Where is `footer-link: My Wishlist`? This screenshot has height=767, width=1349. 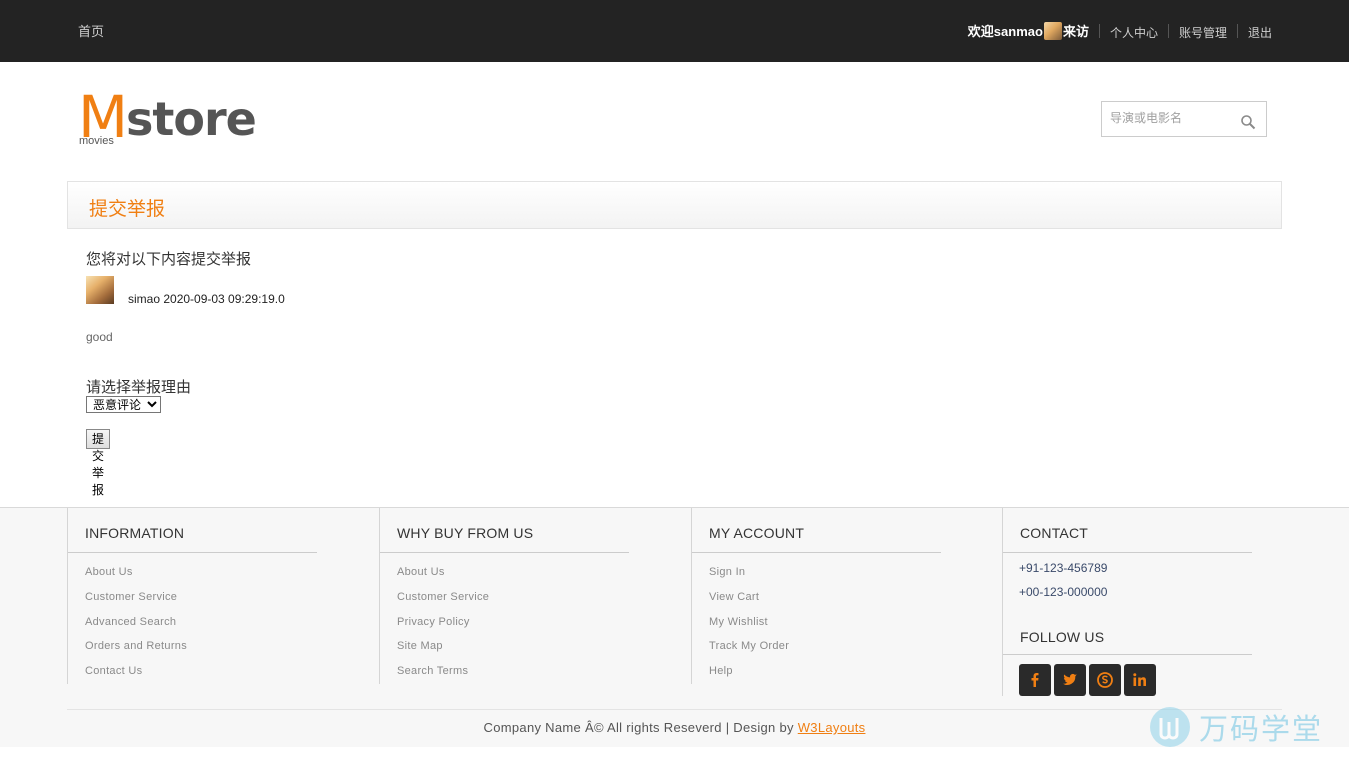
footer-link: My Wishlist is located at coordinates (749, 627).